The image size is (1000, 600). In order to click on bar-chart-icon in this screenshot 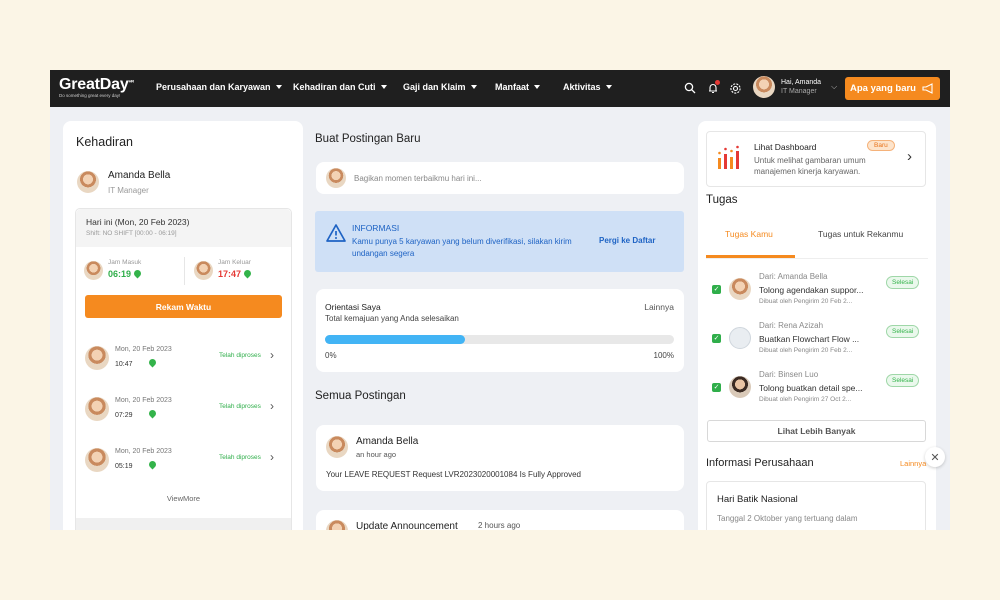, I will do `click(728, 157)`.